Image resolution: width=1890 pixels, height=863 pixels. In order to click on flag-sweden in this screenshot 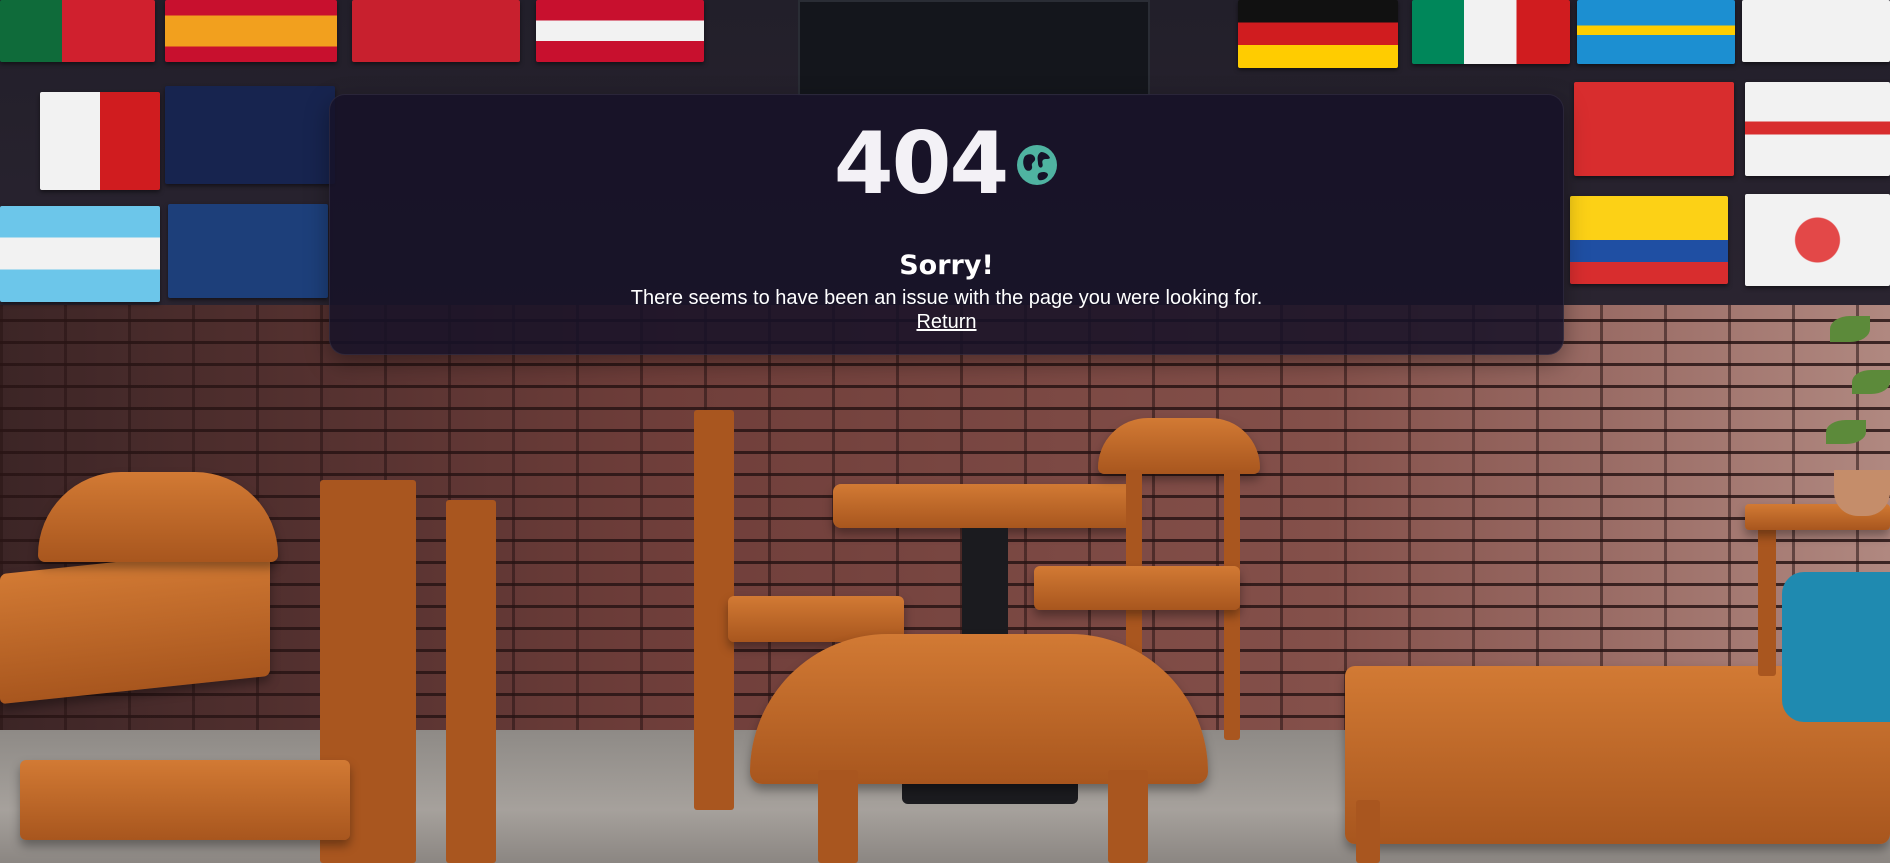, I will do `click(1656, 32)`.